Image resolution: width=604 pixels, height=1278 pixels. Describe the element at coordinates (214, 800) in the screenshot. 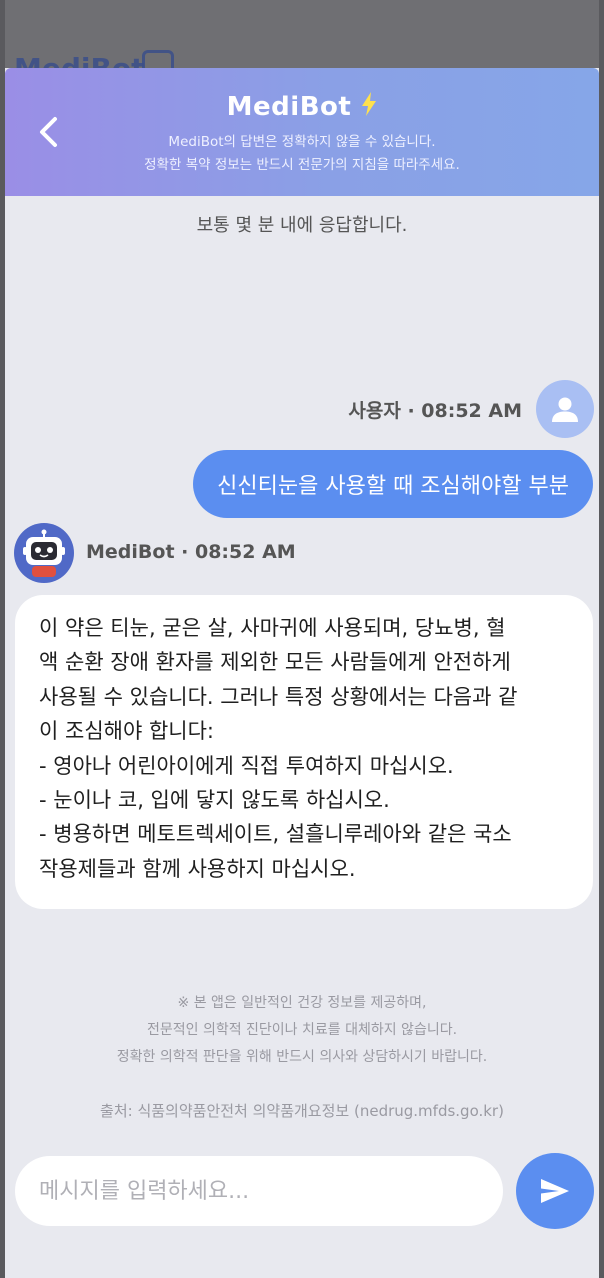

I see `bot-message-line: - 눈이나 코, 입에 닿지 않도록 하십시오.` at that location.